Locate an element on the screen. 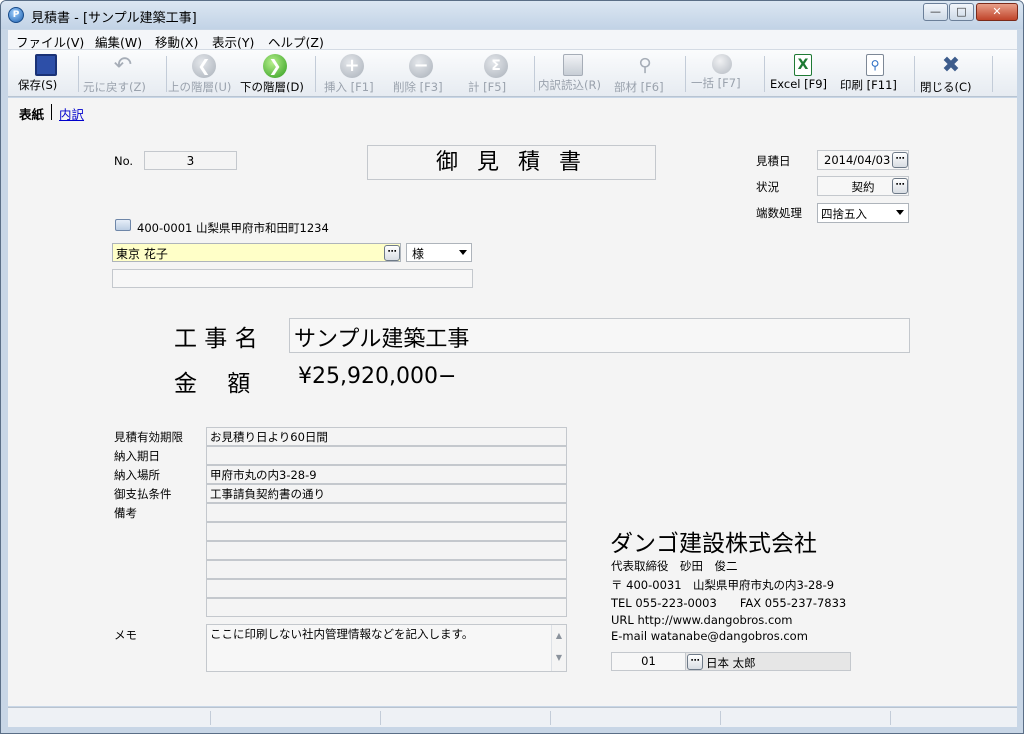  delivery-place-value: 甲府市丸の内3-28-9 is located at coordinates (263, 475).